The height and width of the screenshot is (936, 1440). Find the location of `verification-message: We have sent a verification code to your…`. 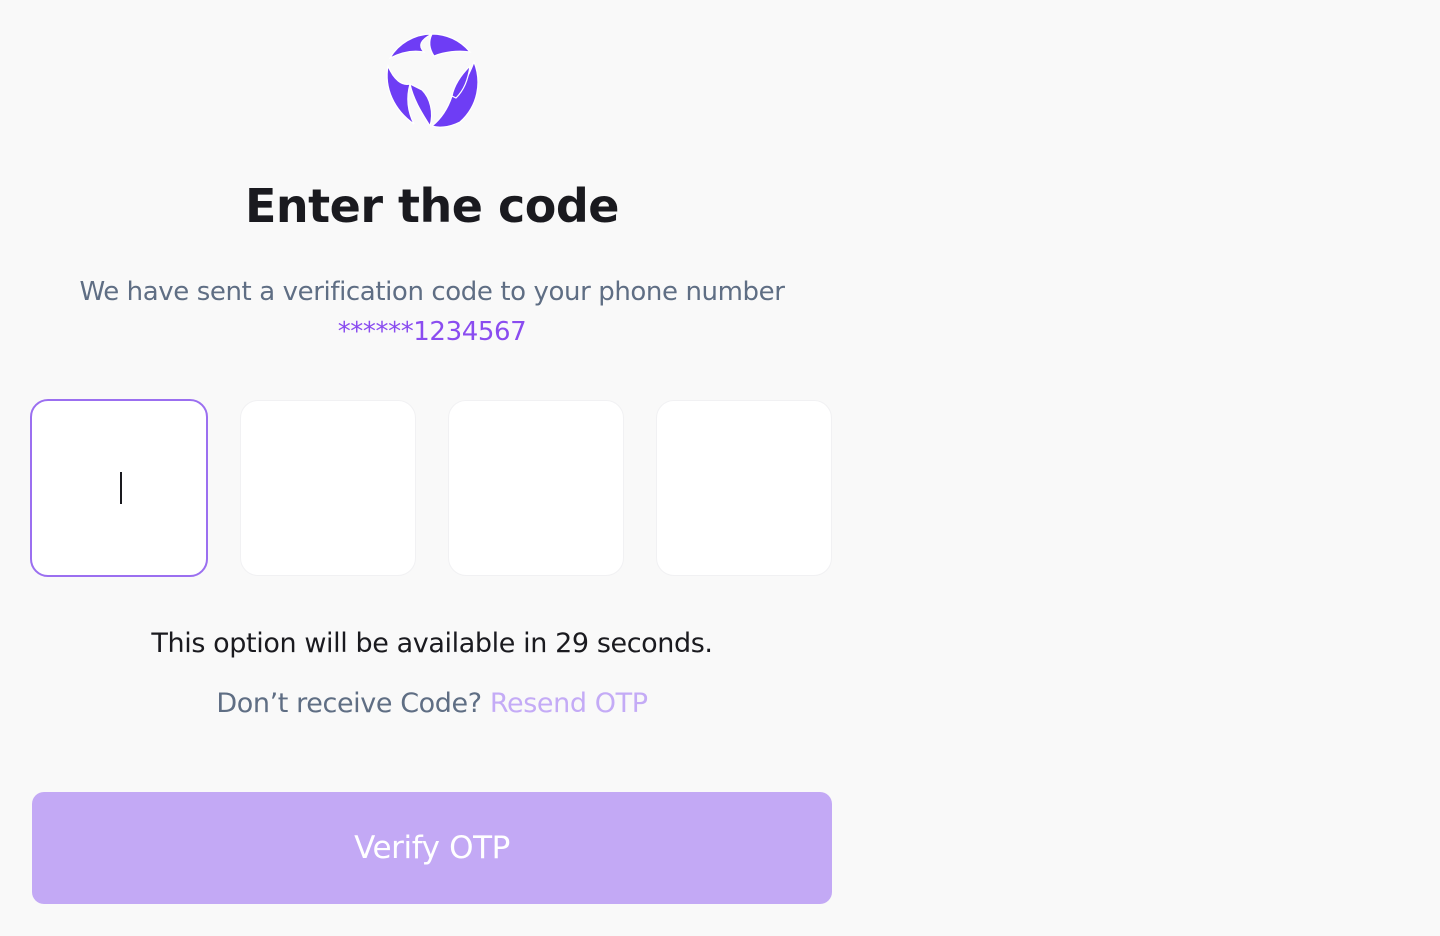

verification-message: We have sent a verification code to your… is located at coordinates (432, 292).